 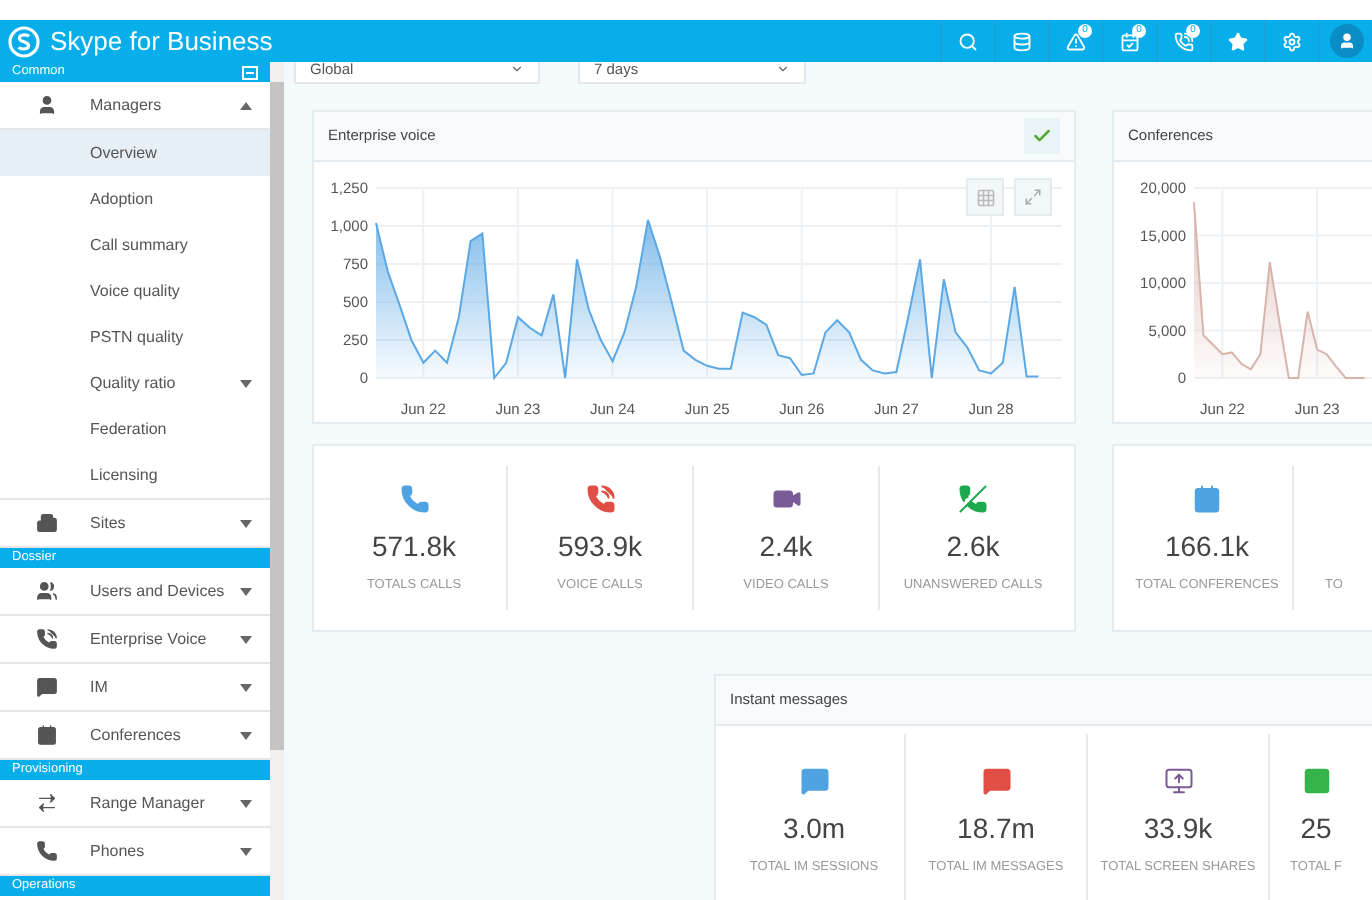 I want to click on people-icon, so click(x=47, y=591).